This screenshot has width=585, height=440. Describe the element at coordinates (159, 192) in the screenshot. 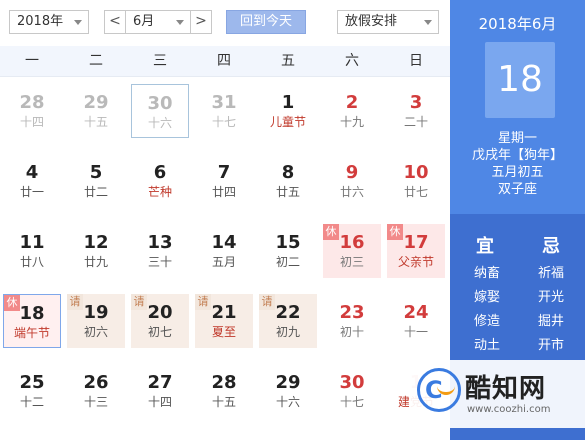

I see `lunar-label: 芒种` at that location.